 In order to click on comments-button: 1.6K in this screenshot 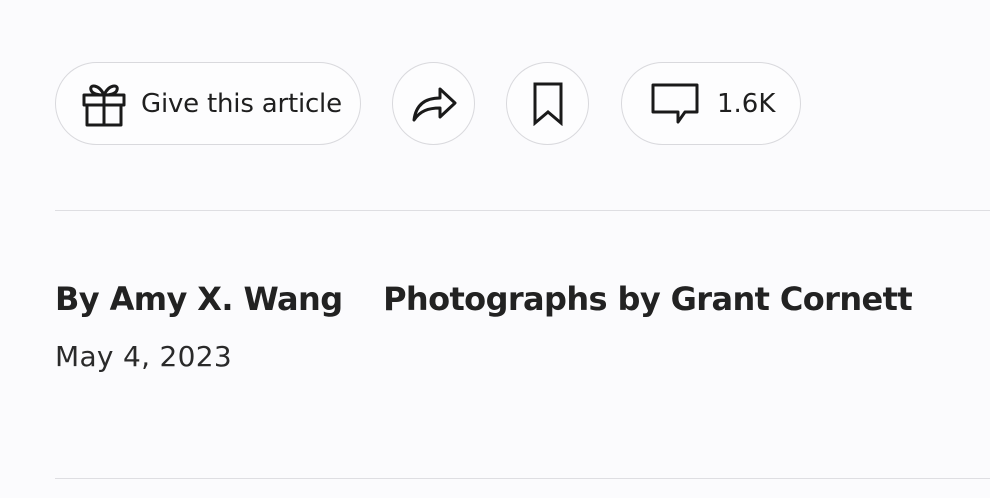, I will do `click(711, 103)`.